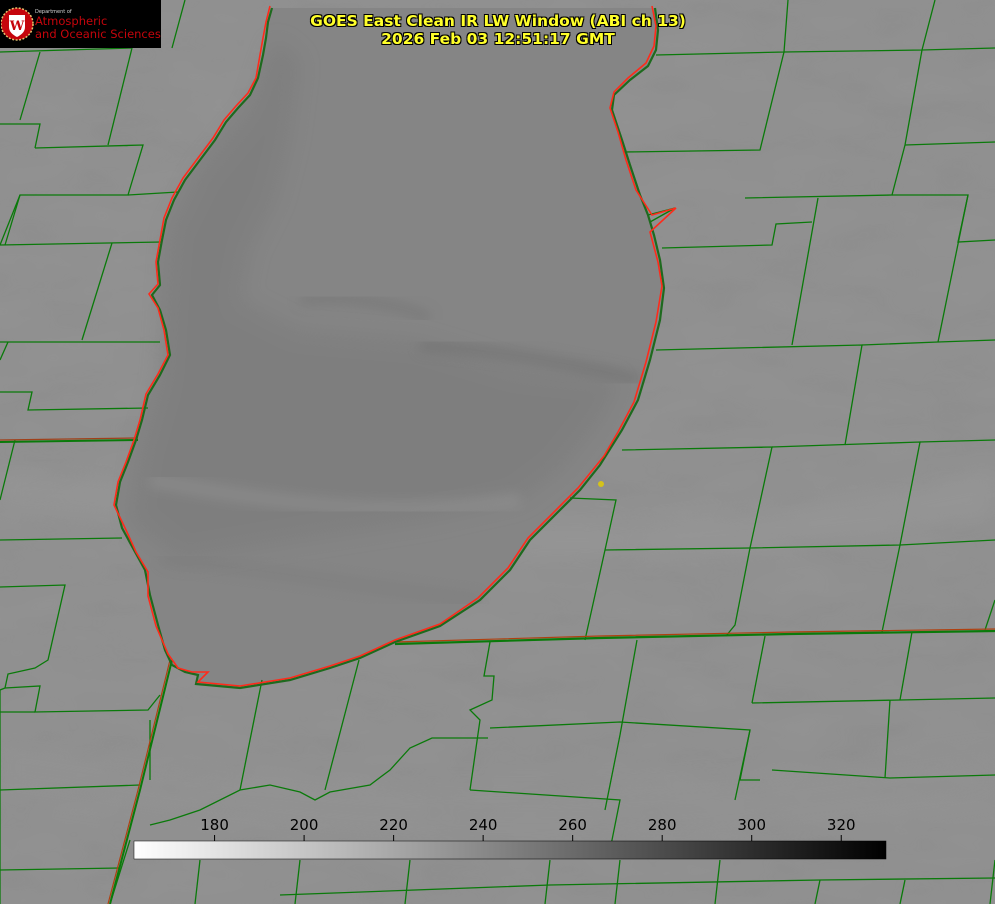 The image size is (995, 904). Describe the element at coordinates (483, 825) in the screenshot. I see `colorbar-tick-label: 240` at that location.